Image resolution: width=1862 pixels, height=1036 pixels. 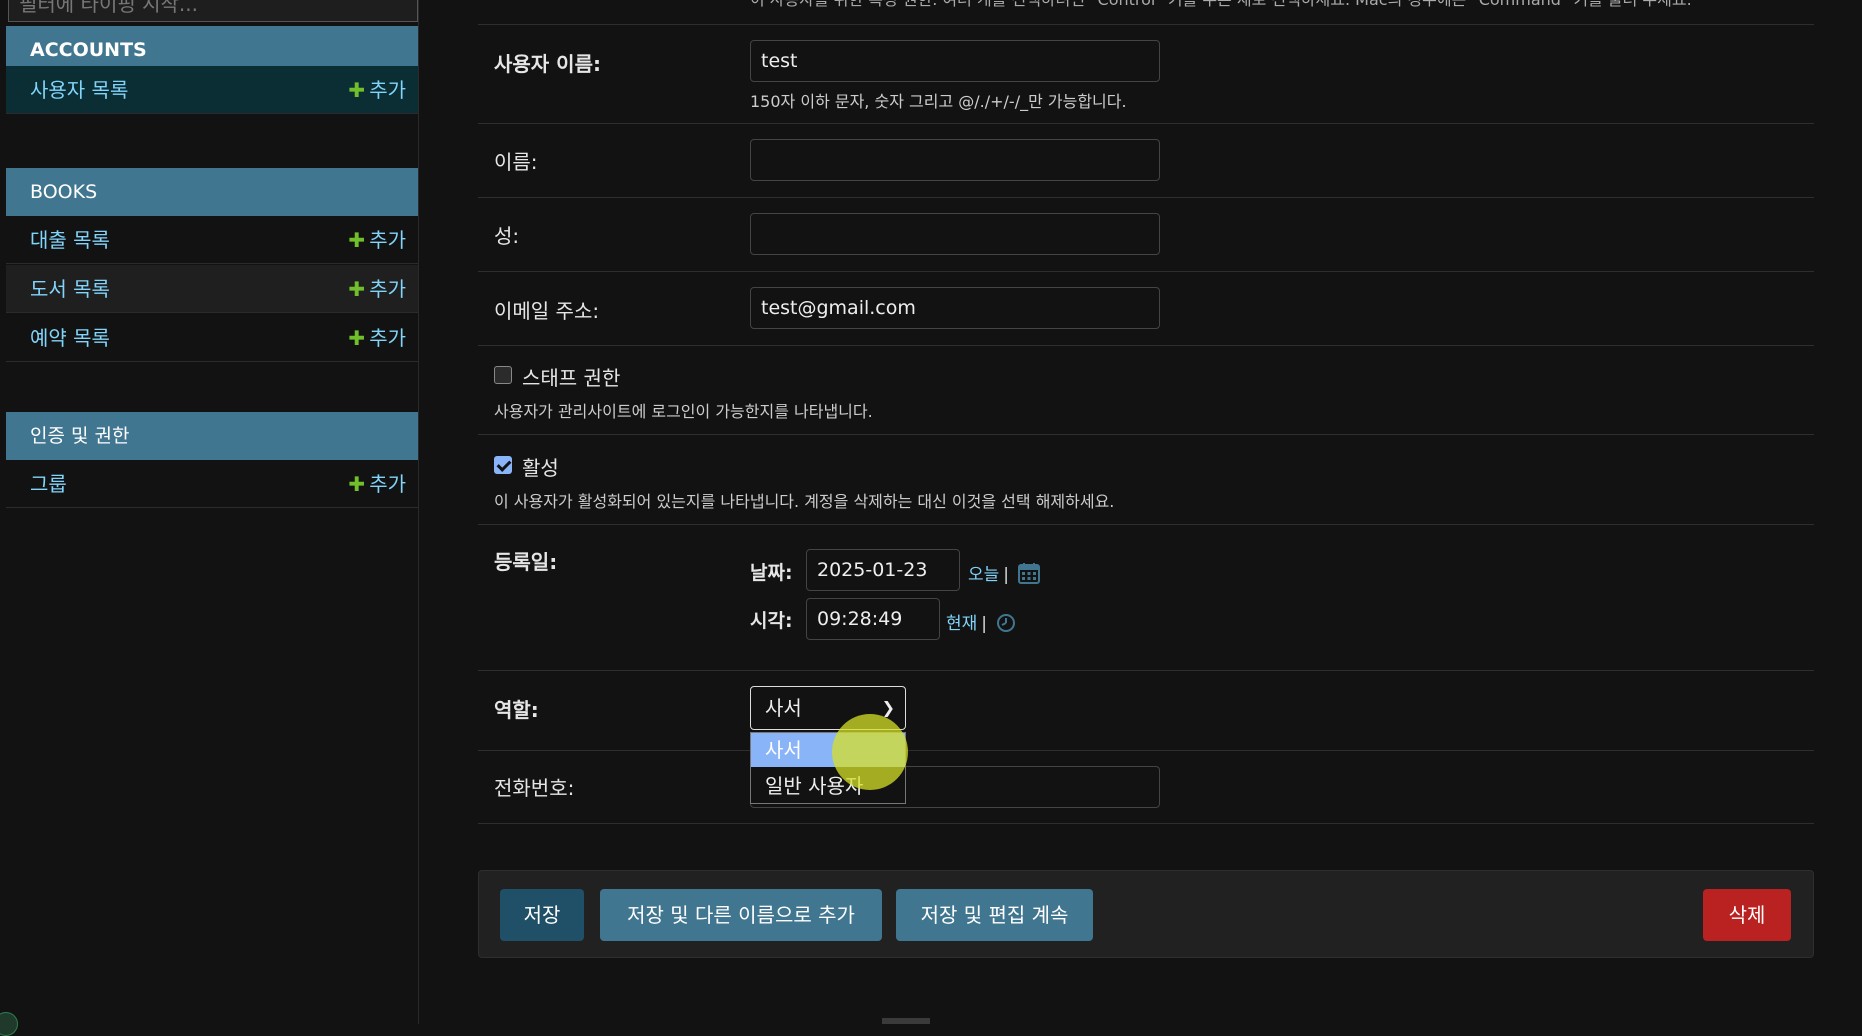 I want to click on time-field: 09:28:49, so click(x=873, y=619).